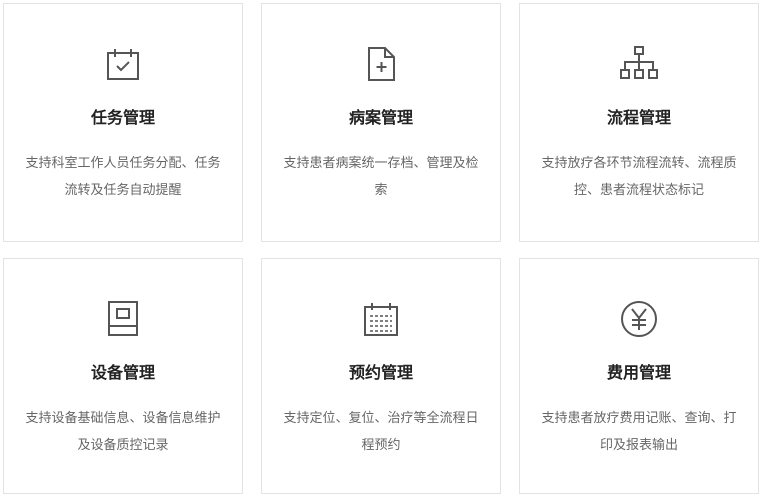  What do you see at coordinates (639, 319) in the screenshot?
I see `yen-circle-icon` at bounding box center [639, 319].